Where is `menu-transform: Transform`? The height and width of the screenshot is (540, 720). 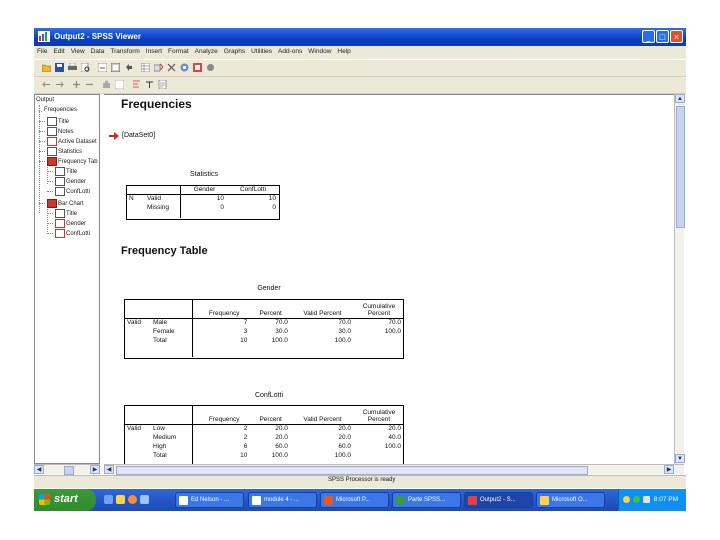 menu-transform: Transform is located at coordinates (124, 50).